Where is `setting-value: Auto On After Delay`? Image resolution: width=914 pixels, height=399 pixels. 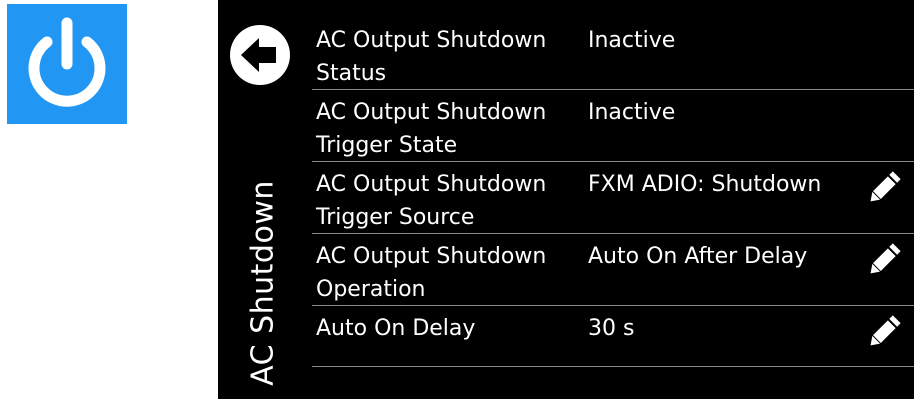
setting-value: Auto On After Delay is located at coordinates (698, 256).